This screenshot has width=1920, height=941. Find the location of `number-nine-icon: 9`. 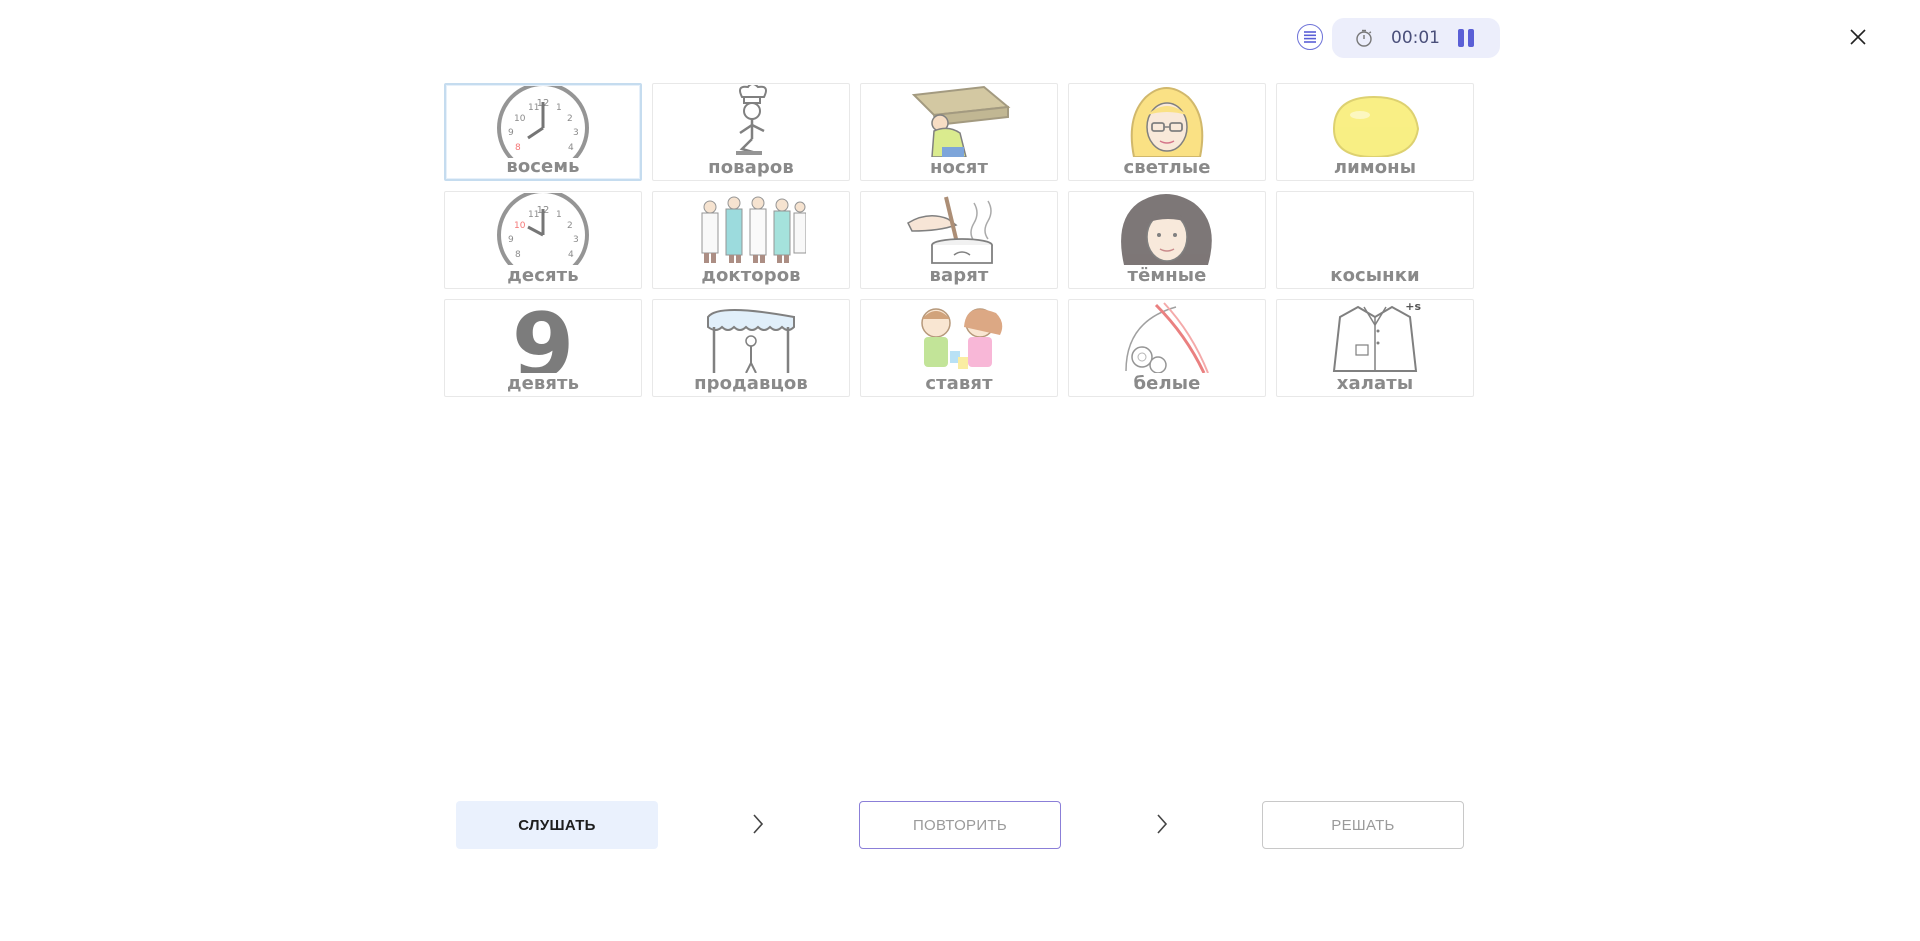

number-nine-icon: 9 is located at coordinates (543, 337).